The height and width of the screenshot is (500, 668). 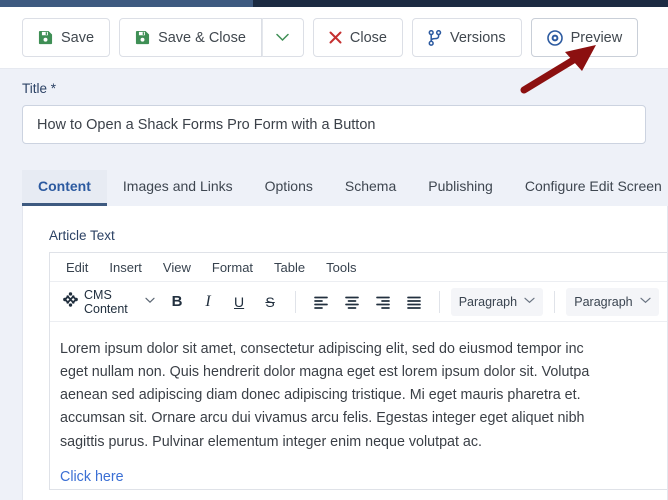 I want to click on article-text-label: Article Text, so click(x=82, y=235).